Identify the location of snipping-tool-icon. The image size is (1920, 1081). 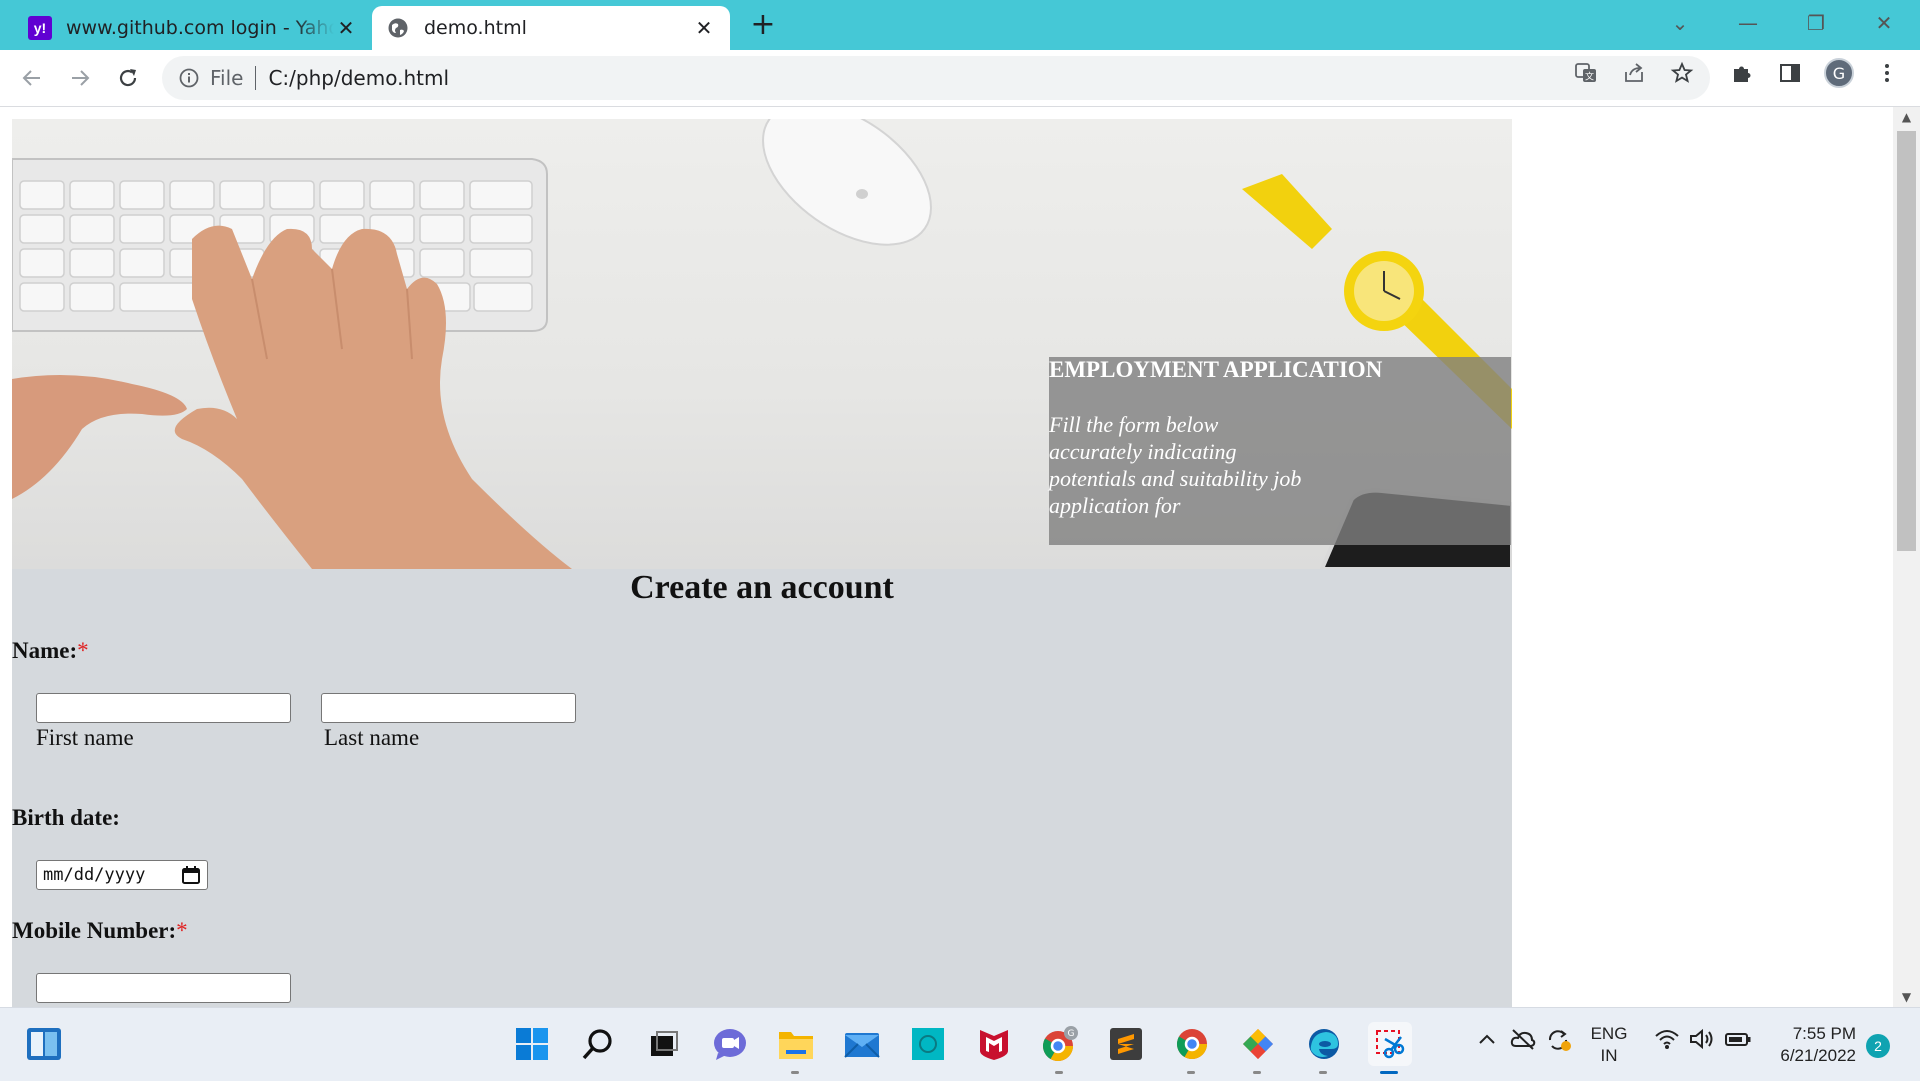
(1390, 1044).